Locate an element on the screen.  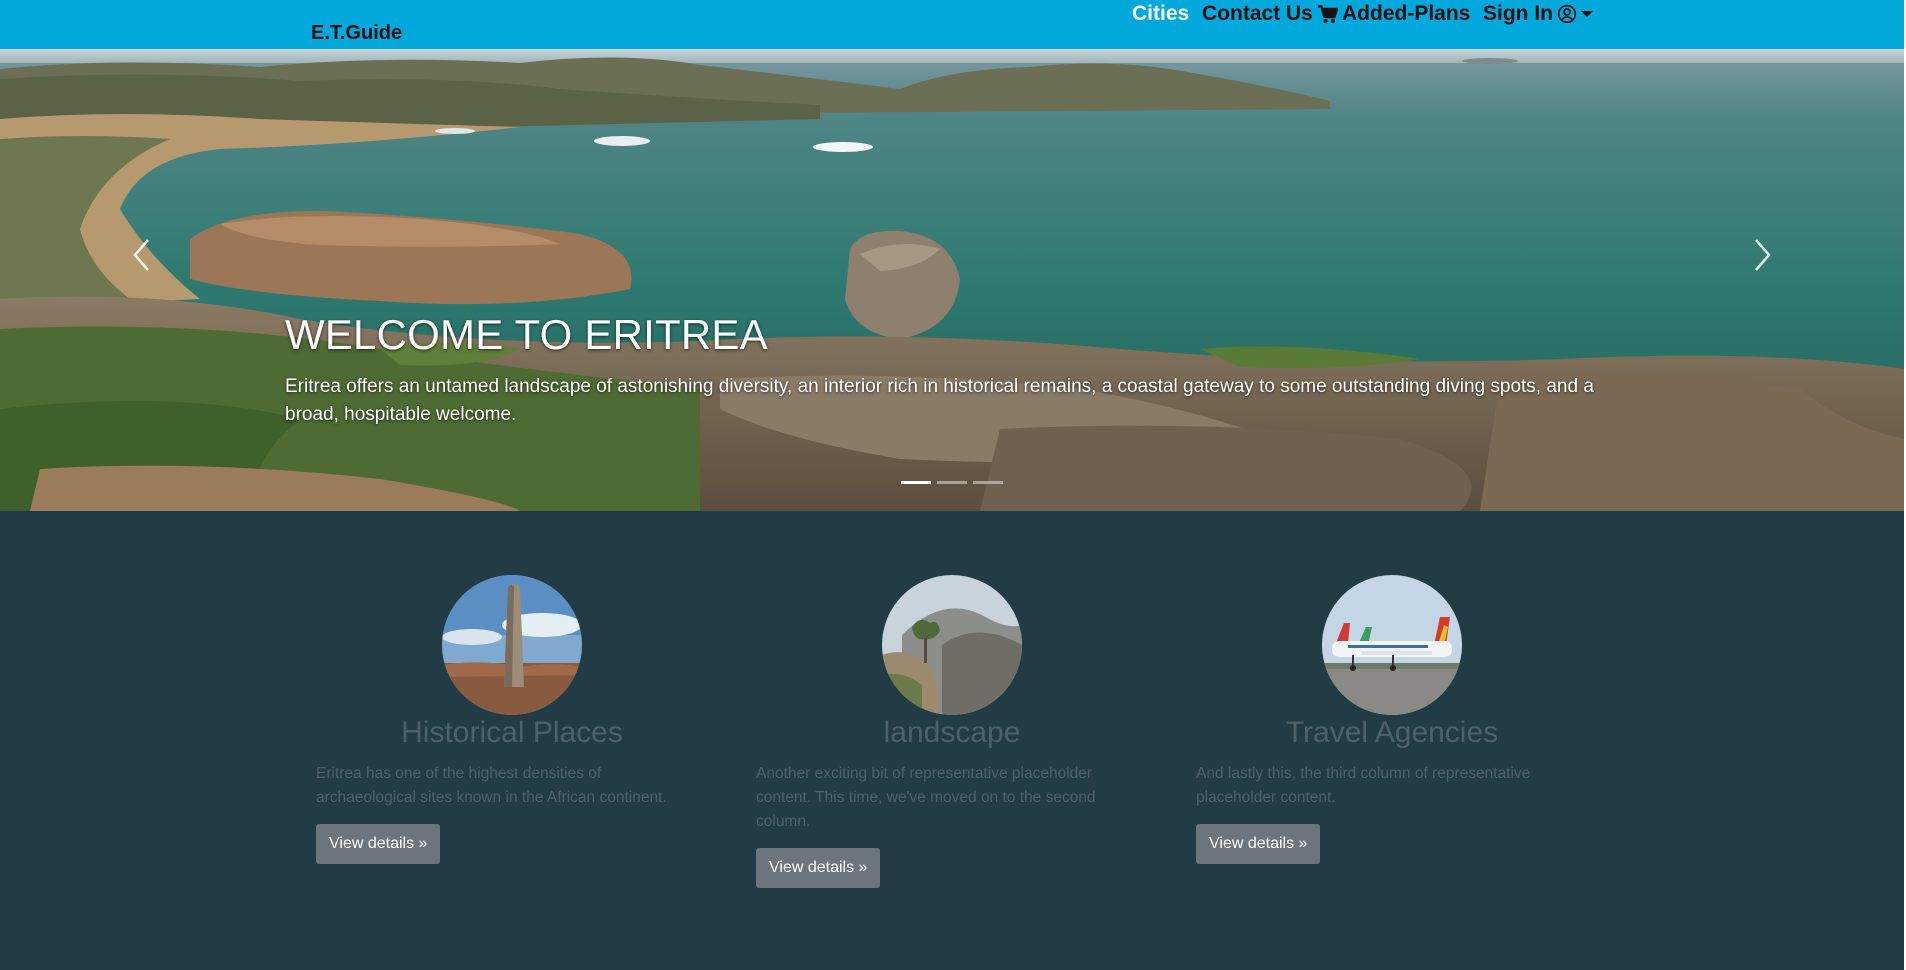
nav-sign-in-label: Sign In is located at coordinates (1518, 13).